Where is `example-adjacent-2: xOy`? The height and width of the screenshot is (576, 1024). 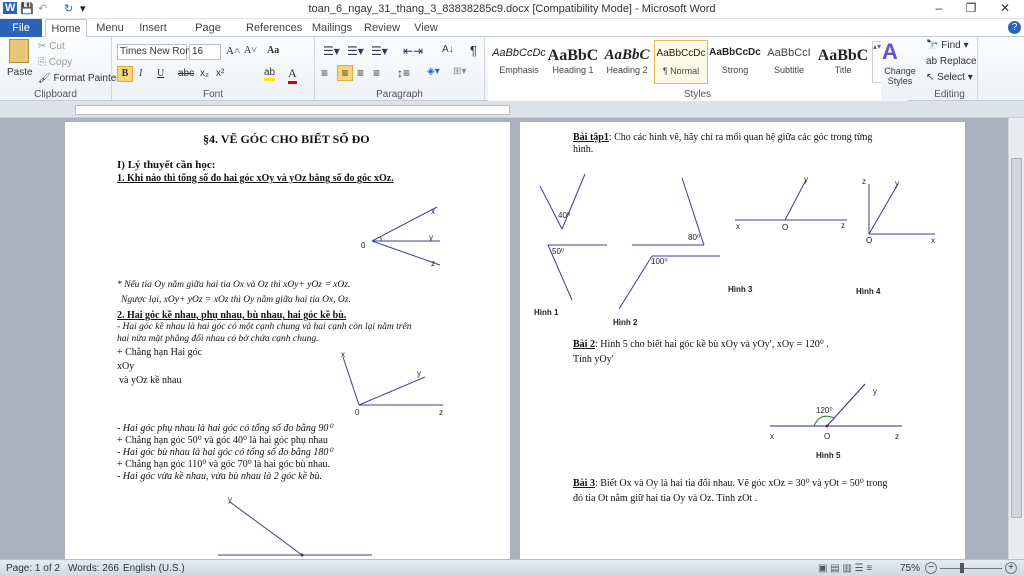 example-adjacent-2: xOy is located at coordinates (126, 366).